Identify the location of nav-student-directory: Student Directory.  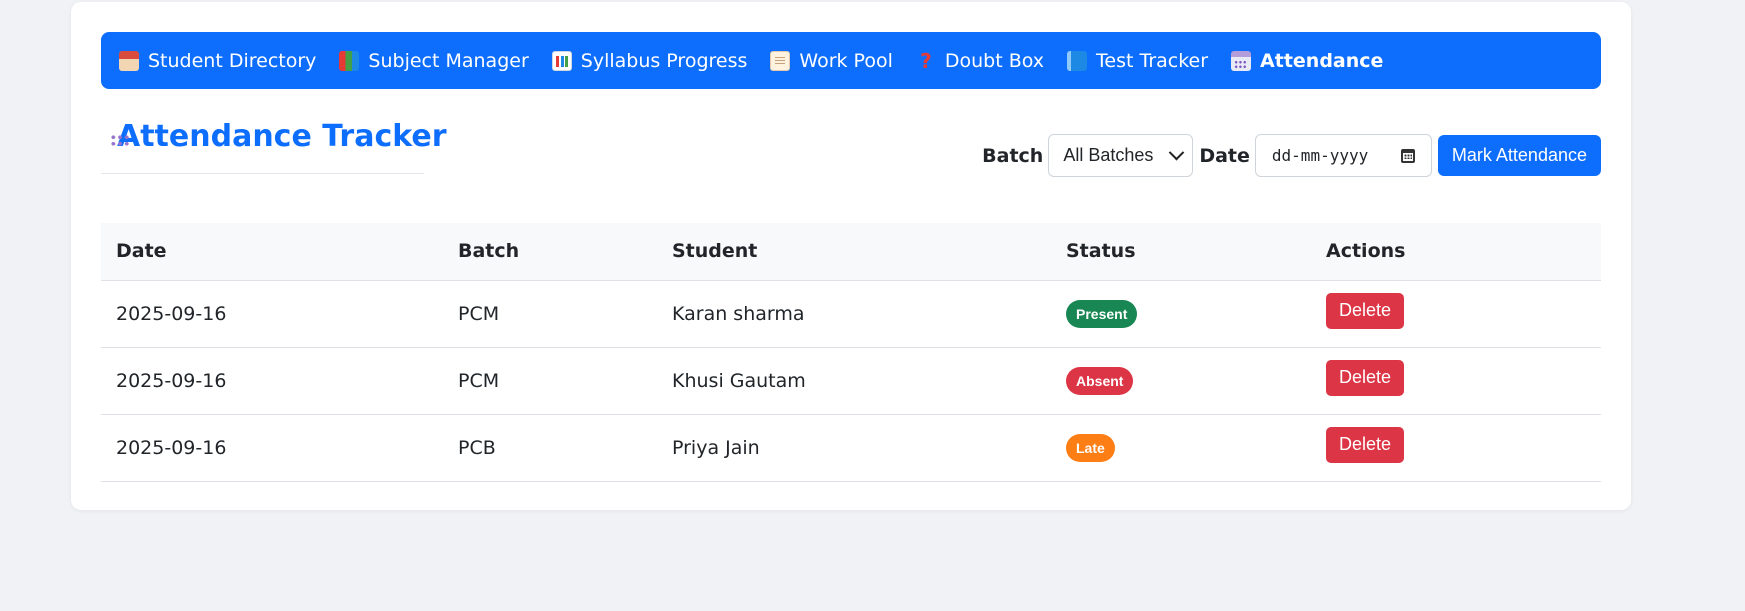
(217, 61).